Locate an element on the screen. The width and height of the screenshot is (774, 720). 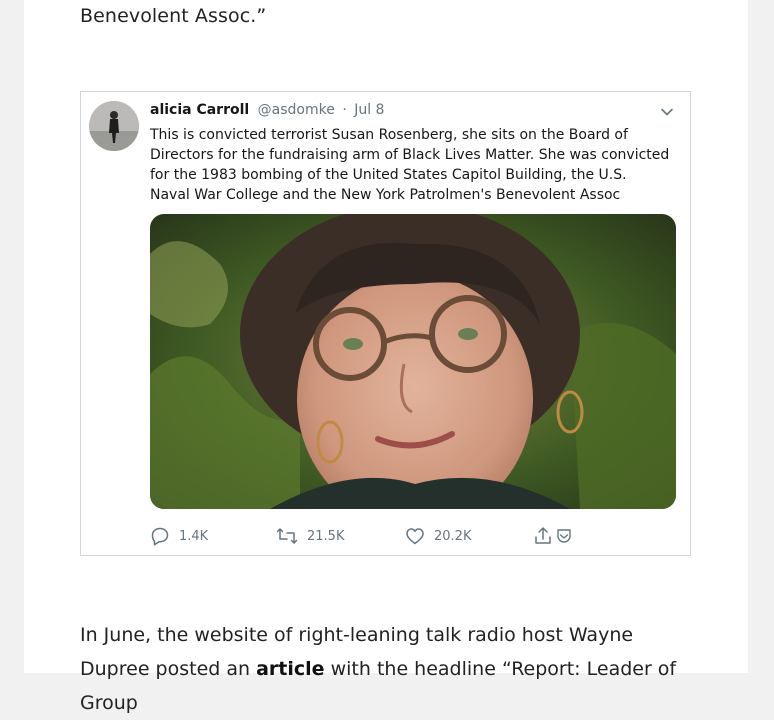
previous-paragraph: Benevolent Assoc.” is located at coordinates (173, 16).